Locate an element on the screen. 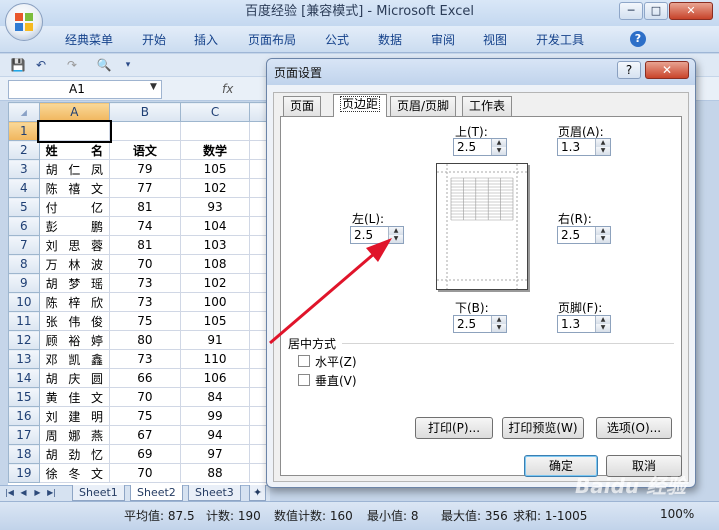  tab-margins-label: 页边距 is located at coordinates (360, 104).